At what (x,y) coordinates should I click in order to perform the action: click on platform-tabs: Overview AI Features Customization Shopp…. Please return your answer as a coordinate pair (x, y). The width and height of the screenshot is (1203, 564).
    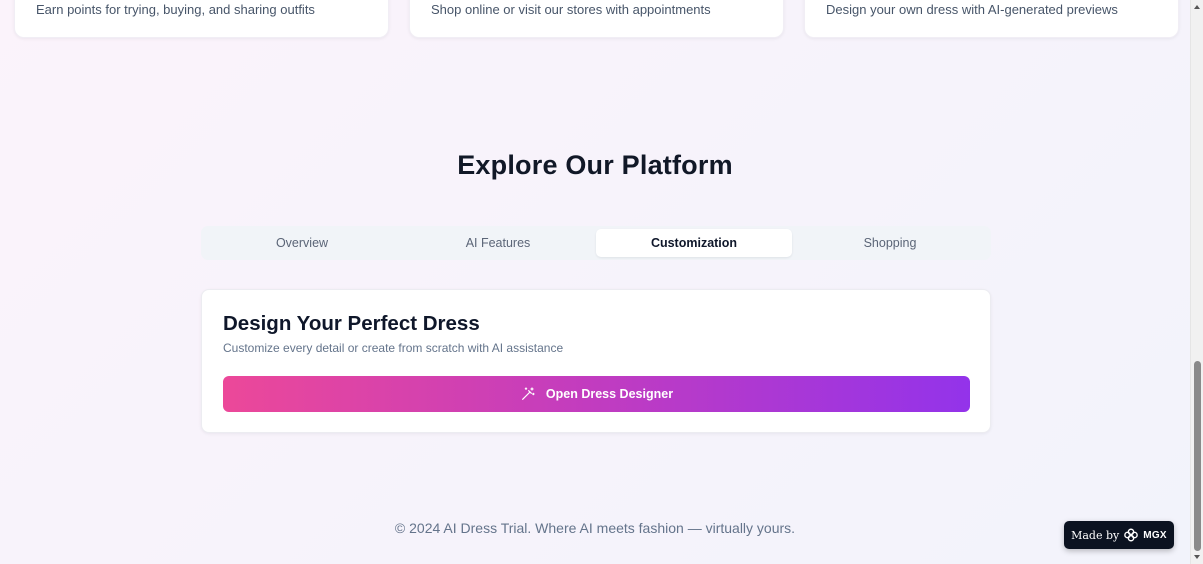
    Looking at the image, I should click on (596, 243).